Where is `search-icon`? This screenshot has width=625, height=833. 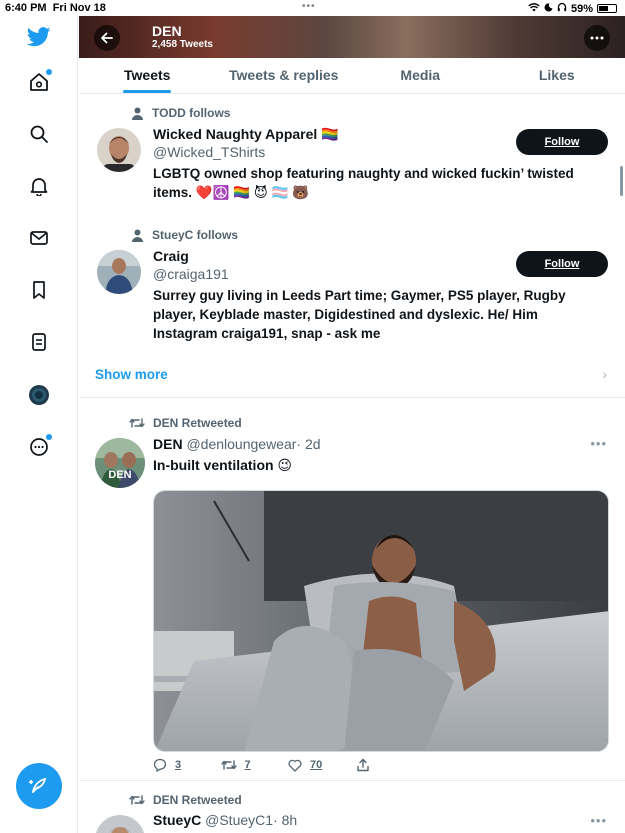
search-icon is located at coordinates (39, 134).